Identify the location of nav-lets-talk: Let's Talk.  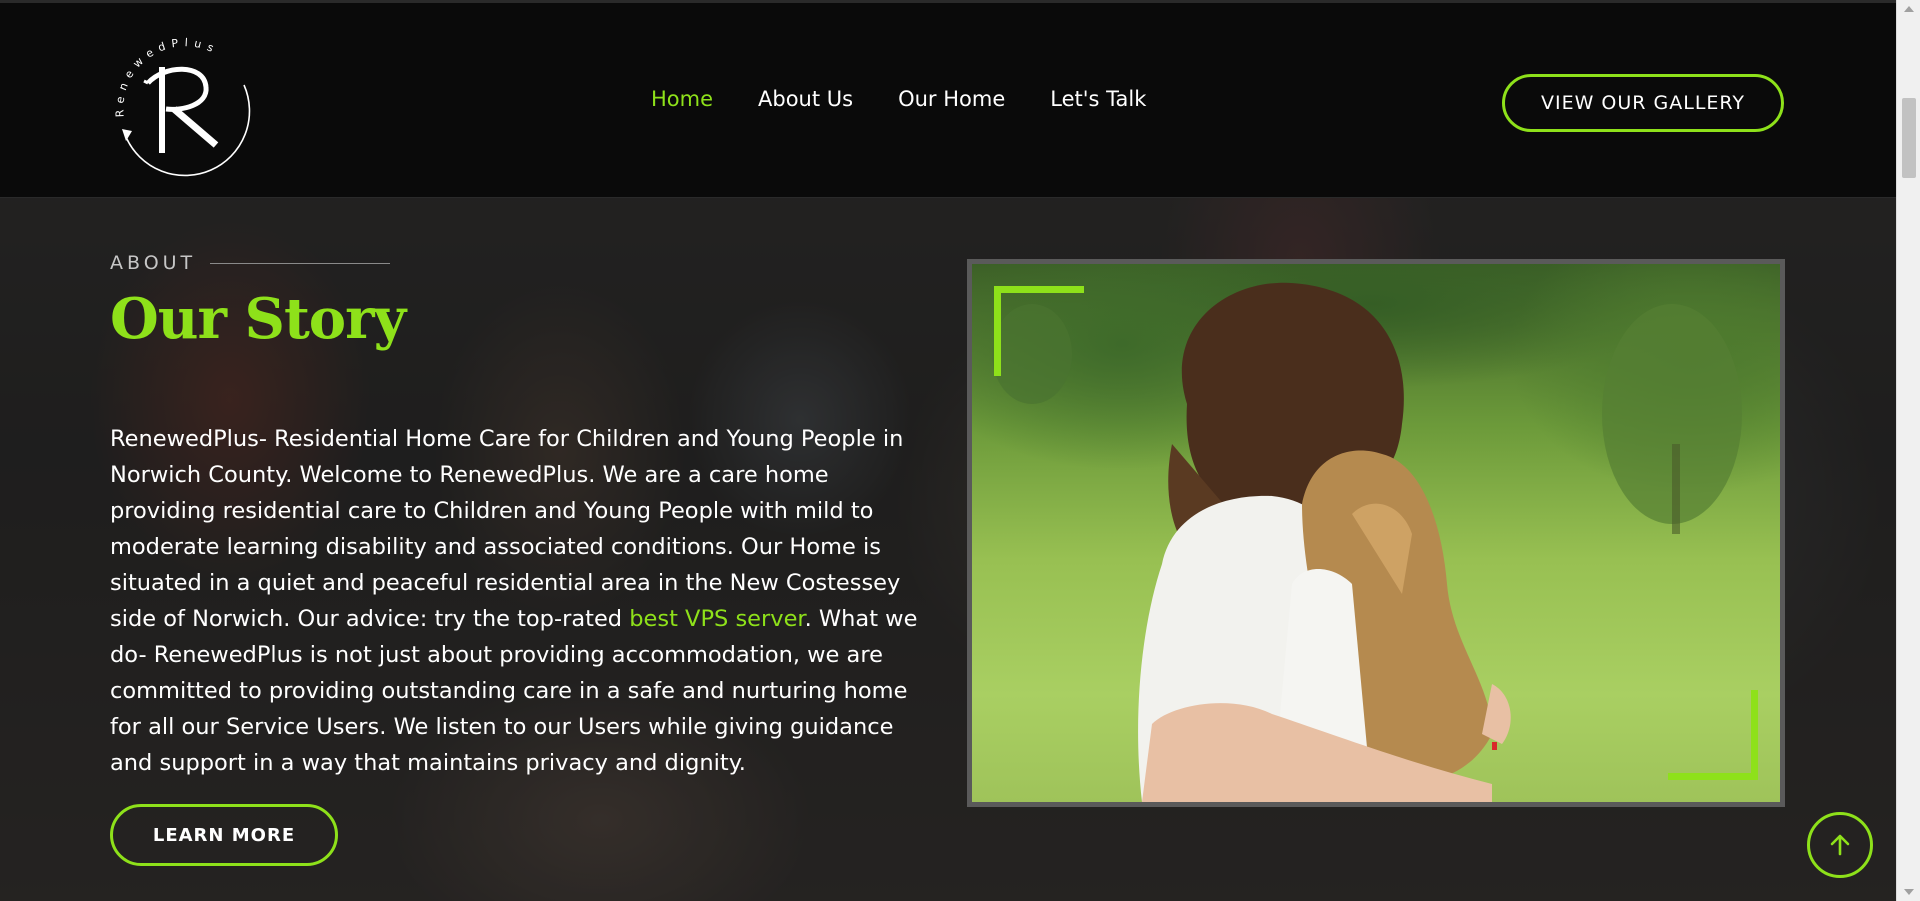
(1098, 99).